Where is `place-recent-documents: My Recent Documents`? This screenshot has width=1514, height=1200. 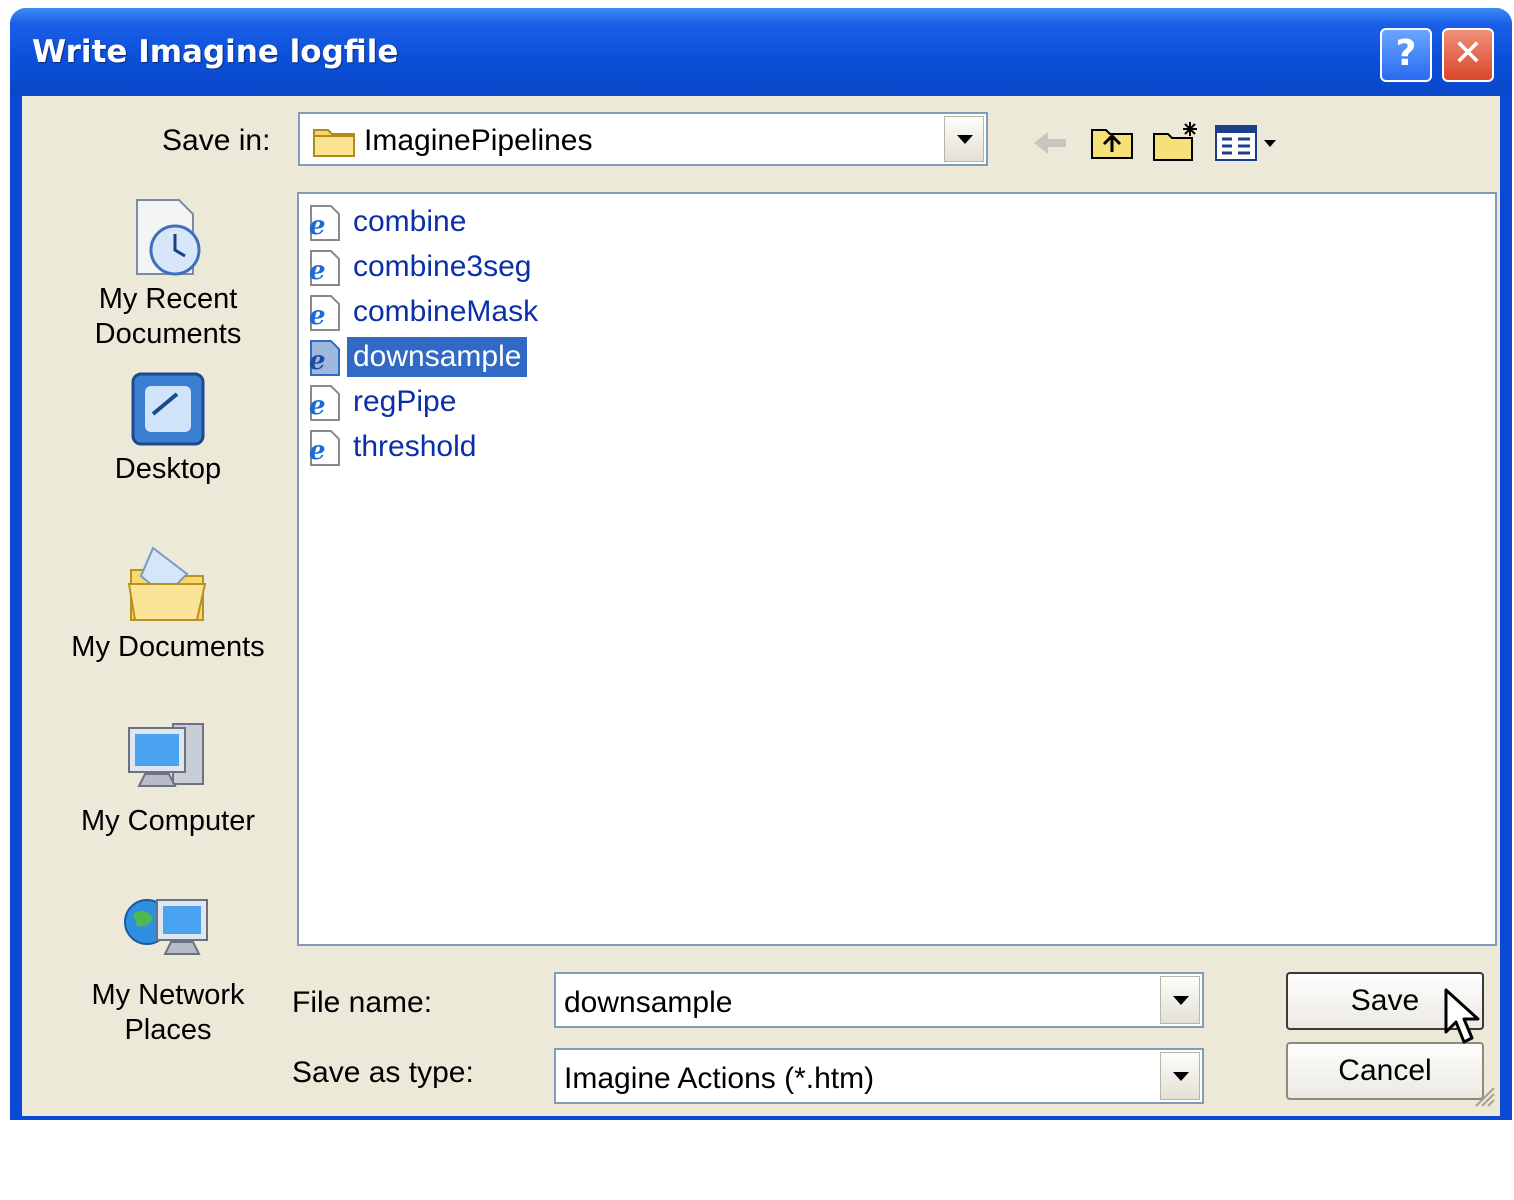
place-recent-documents: My Recent Documents is located at coordinates (168, 274).